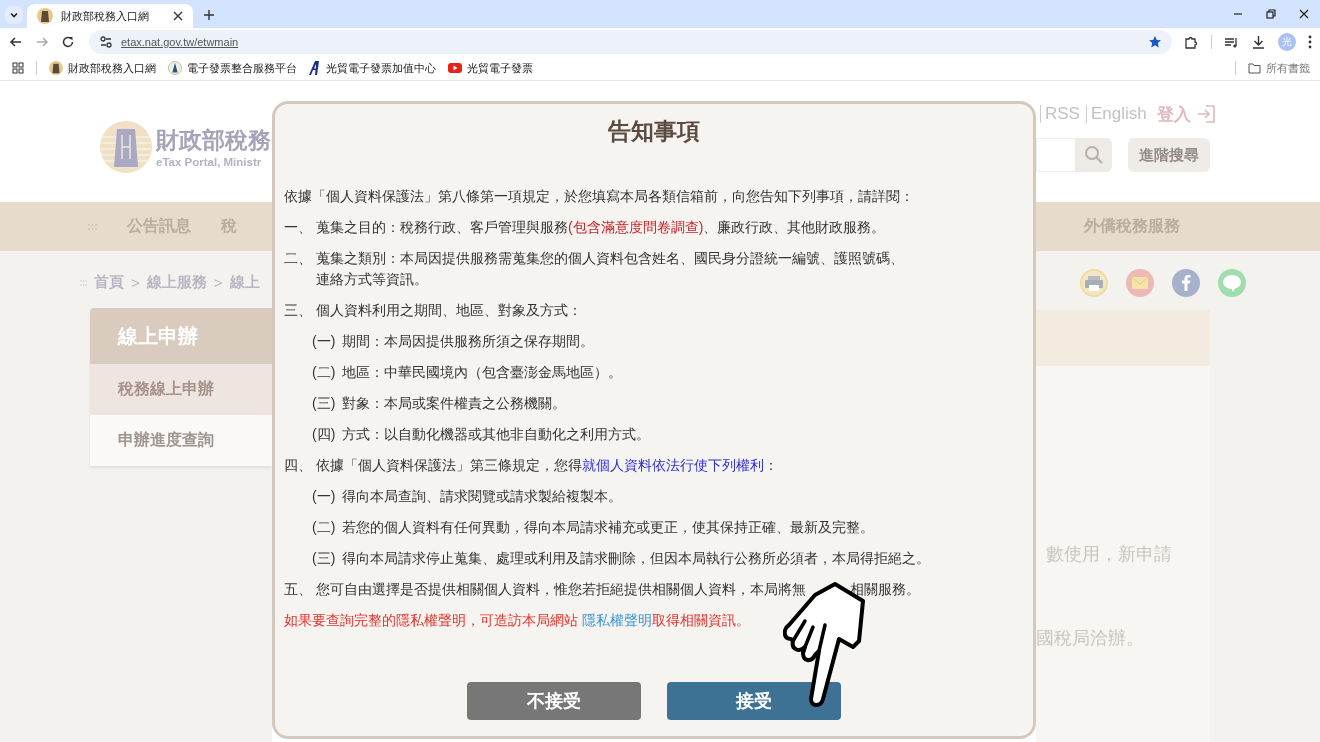  What do you see at coordinates (110, 16) in the screenshot?
I see `browser-tab: 財政部稅務入口網` at bounding box center [110, 16].